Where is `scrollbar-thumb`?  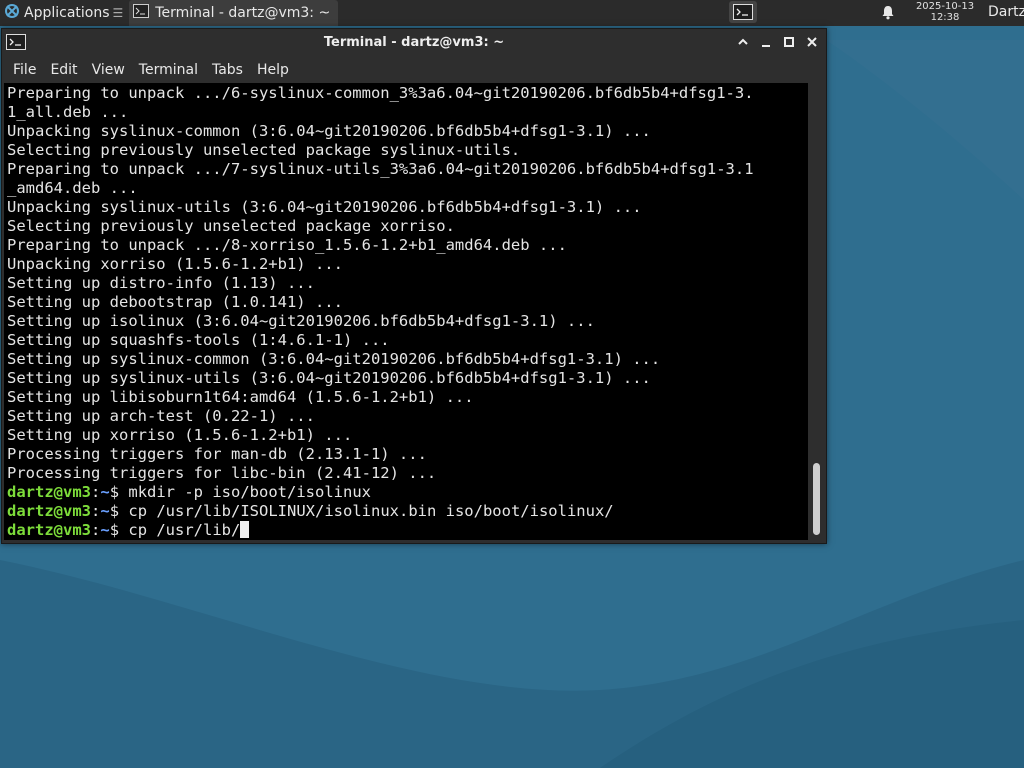 scrollbar-thumb is located at coordinates (816, 499).